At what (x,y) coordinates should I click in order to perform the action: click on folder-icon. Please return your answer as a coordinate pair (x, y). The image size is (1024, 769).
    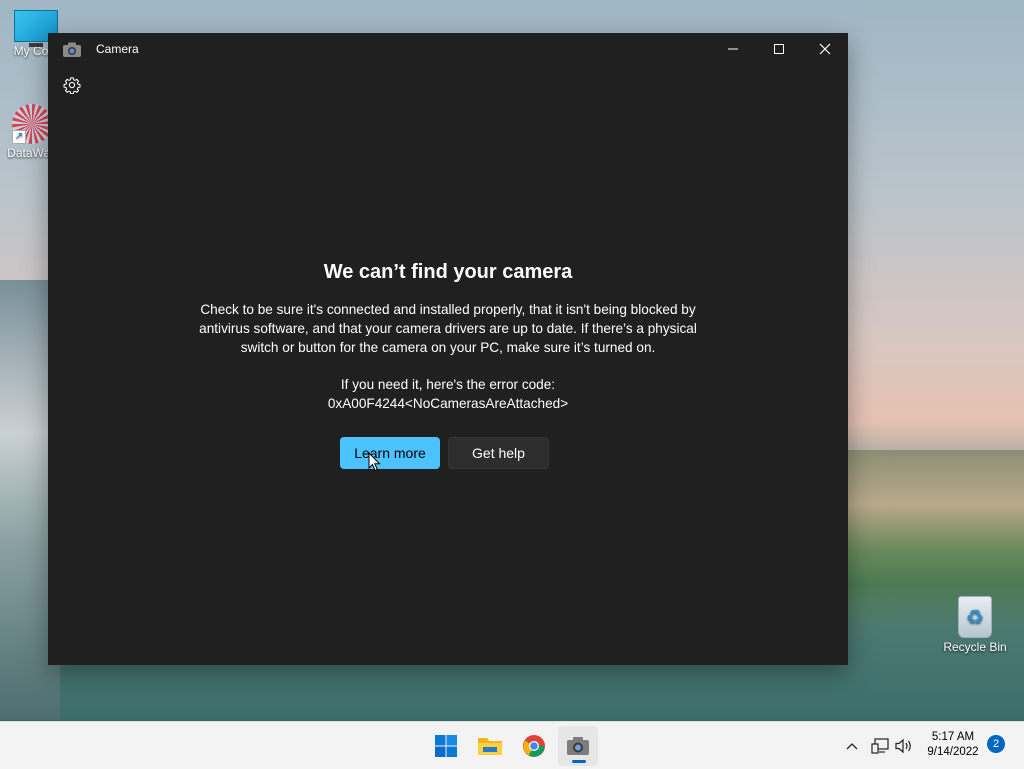
    Looking at the image, I should click on (490, 746).